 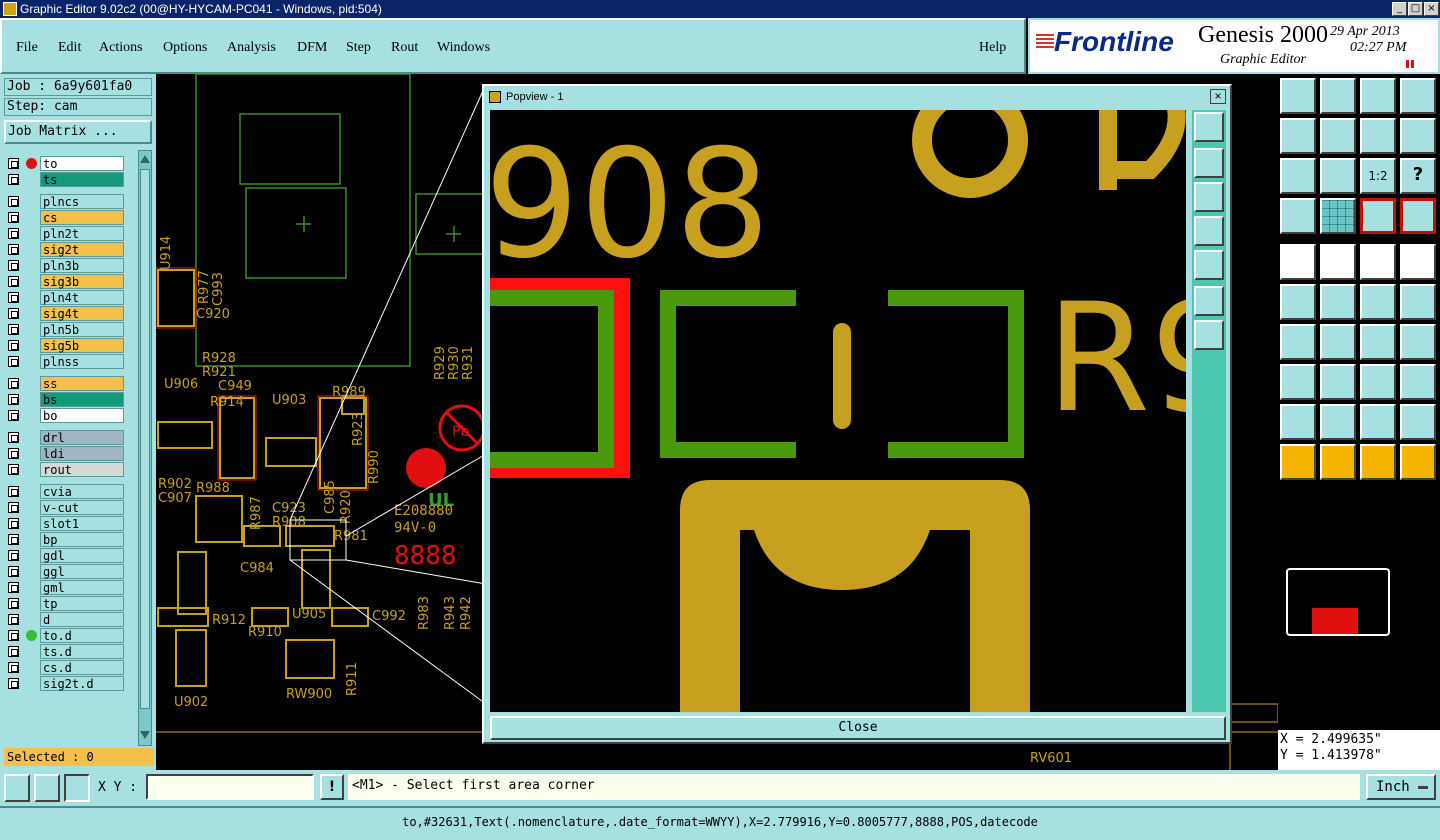 What do you see at coordinates (251, 48) in the screenshot?
I see `menu-analysis: Analysis` at bounding box center [251, 48].